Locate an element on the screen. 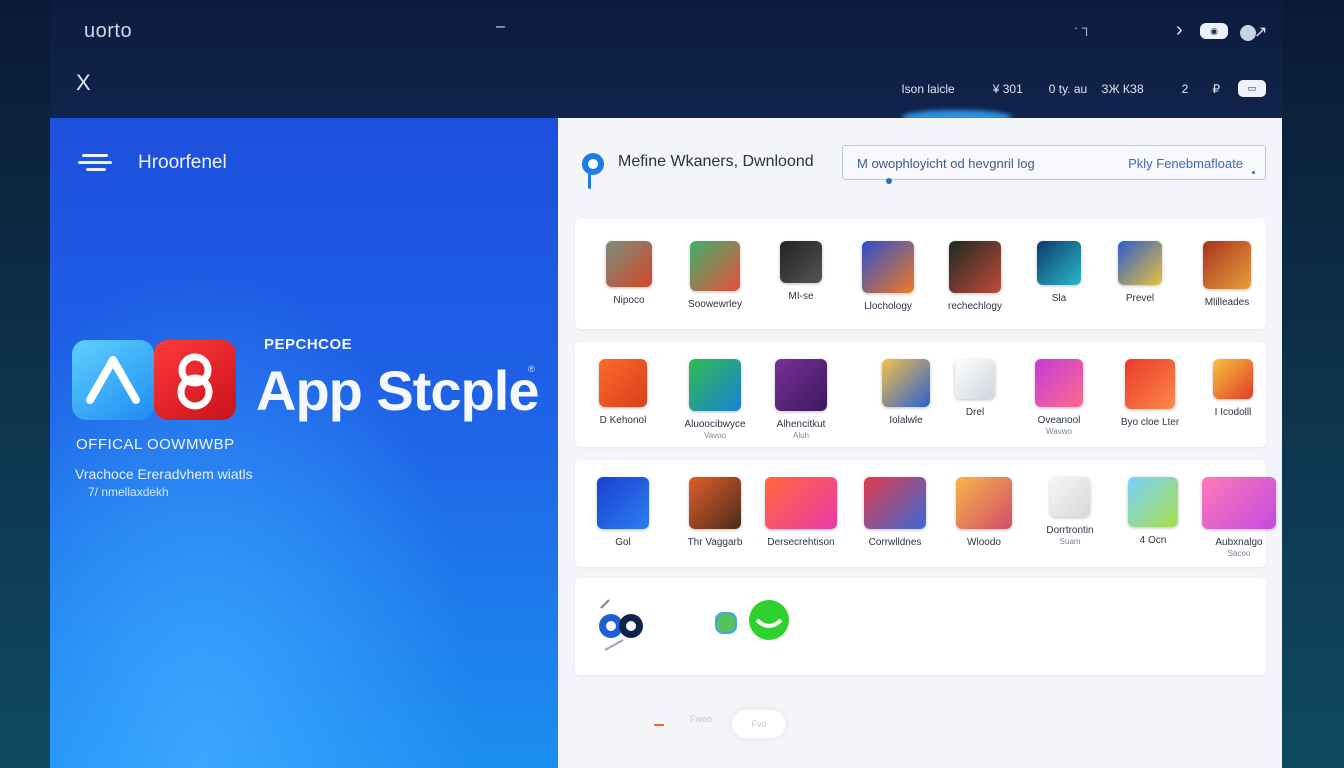 Image resolution: width=1344 pixels, height=768 pixels. flower-app-icon is located at coordinates (984, 503).